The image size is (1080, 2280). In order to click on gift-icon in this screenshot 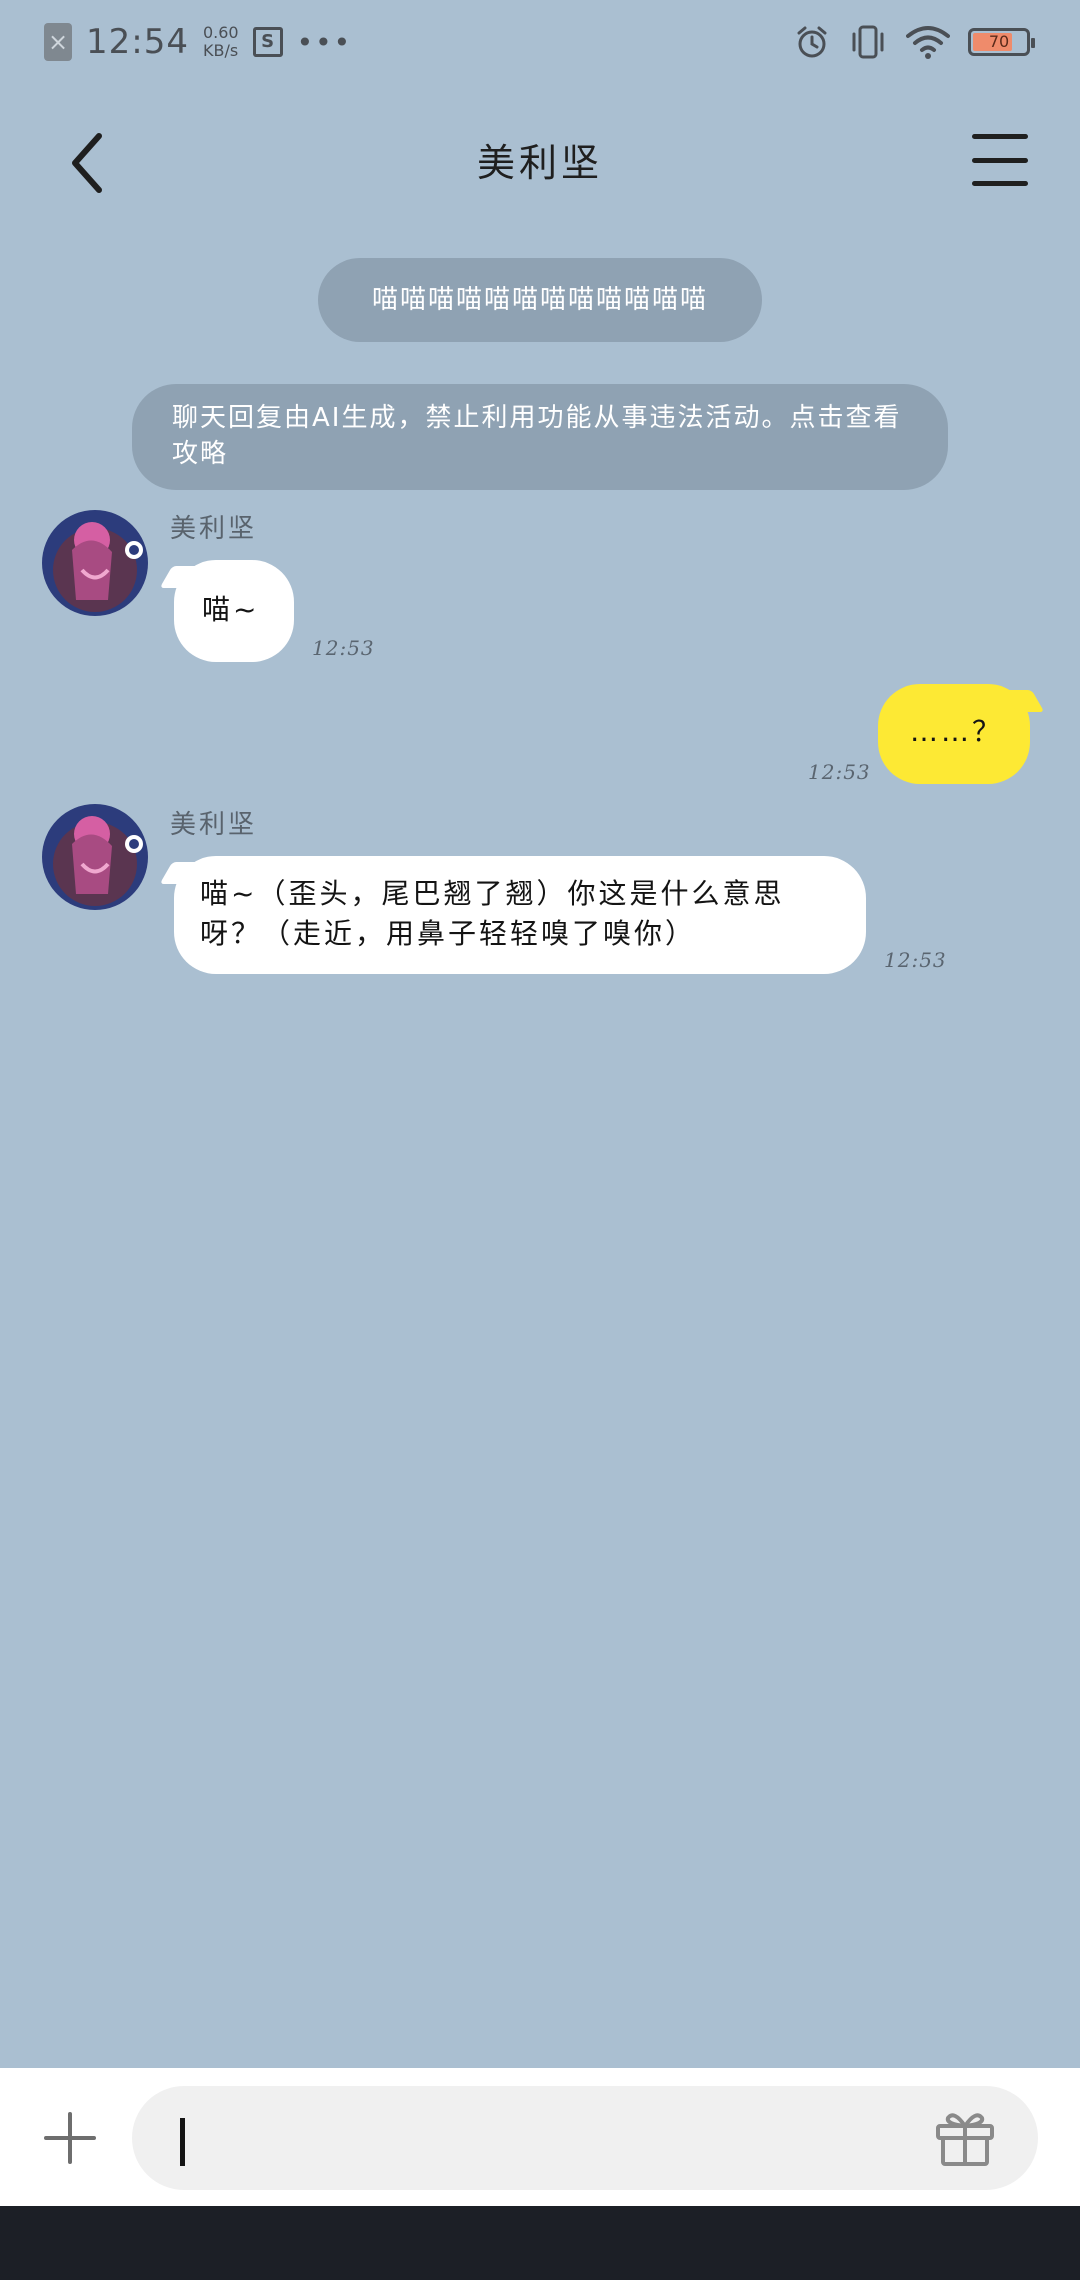, I will do `click(965, 2139)`.